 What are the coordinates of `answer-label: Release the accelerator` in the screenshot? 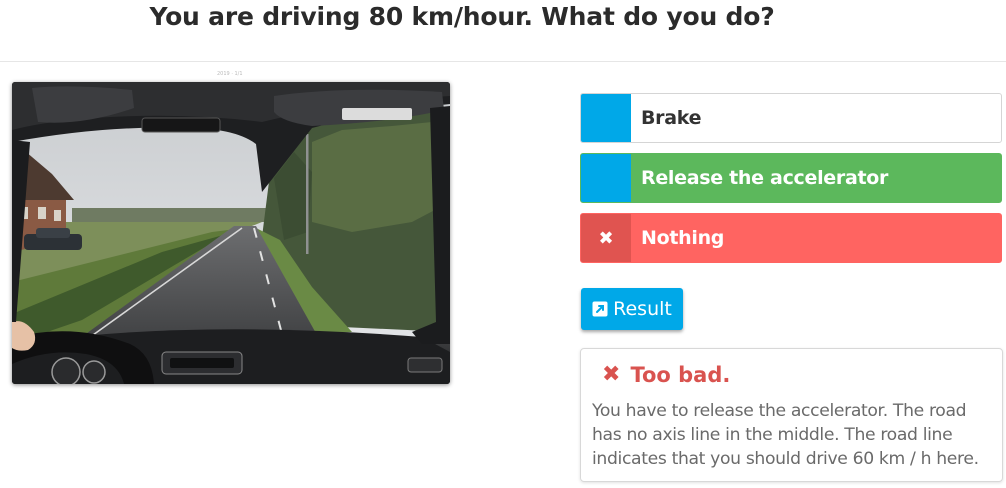 It's located at (765, 178).